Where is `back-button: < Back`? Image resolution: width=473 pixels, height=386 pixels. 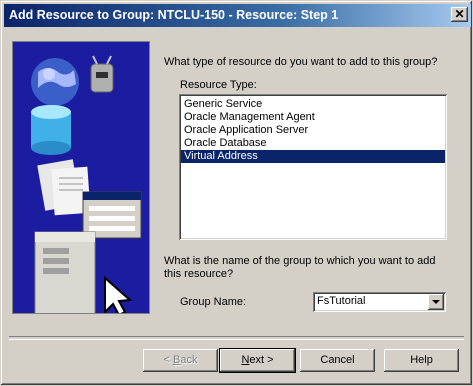 back-button: < Back is located at coordinates (180, 360).